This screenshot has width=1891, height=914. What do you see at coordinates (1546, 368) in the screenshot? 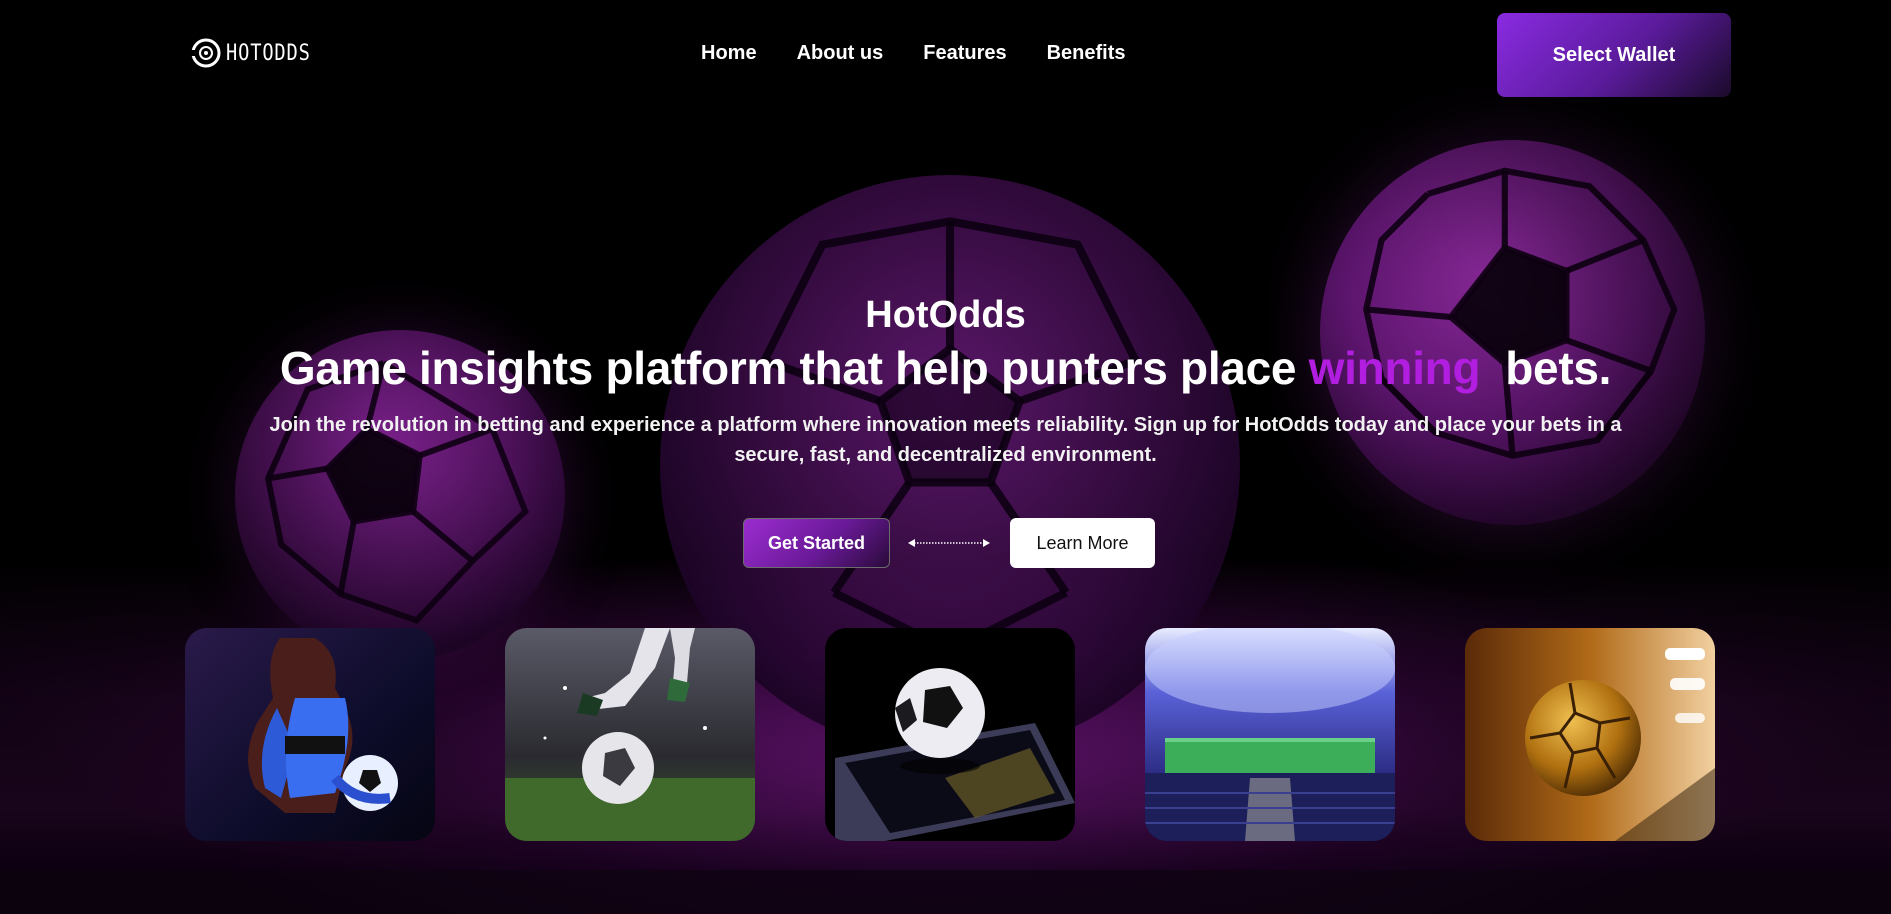
I see `headline-text-end: bets.` at bounding box center [1546, 368].